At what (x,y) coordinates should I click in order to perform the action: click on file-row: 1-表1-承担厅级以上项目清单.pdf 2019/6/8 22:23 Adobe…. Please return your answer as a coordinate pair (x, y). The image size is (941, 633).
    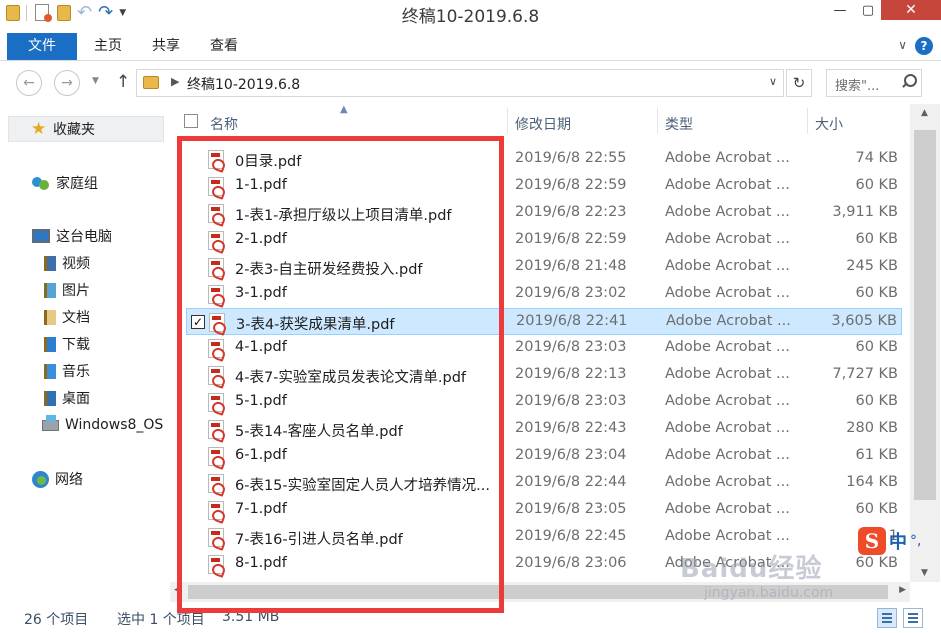
    Looking at the image, I should click on (544, 213).